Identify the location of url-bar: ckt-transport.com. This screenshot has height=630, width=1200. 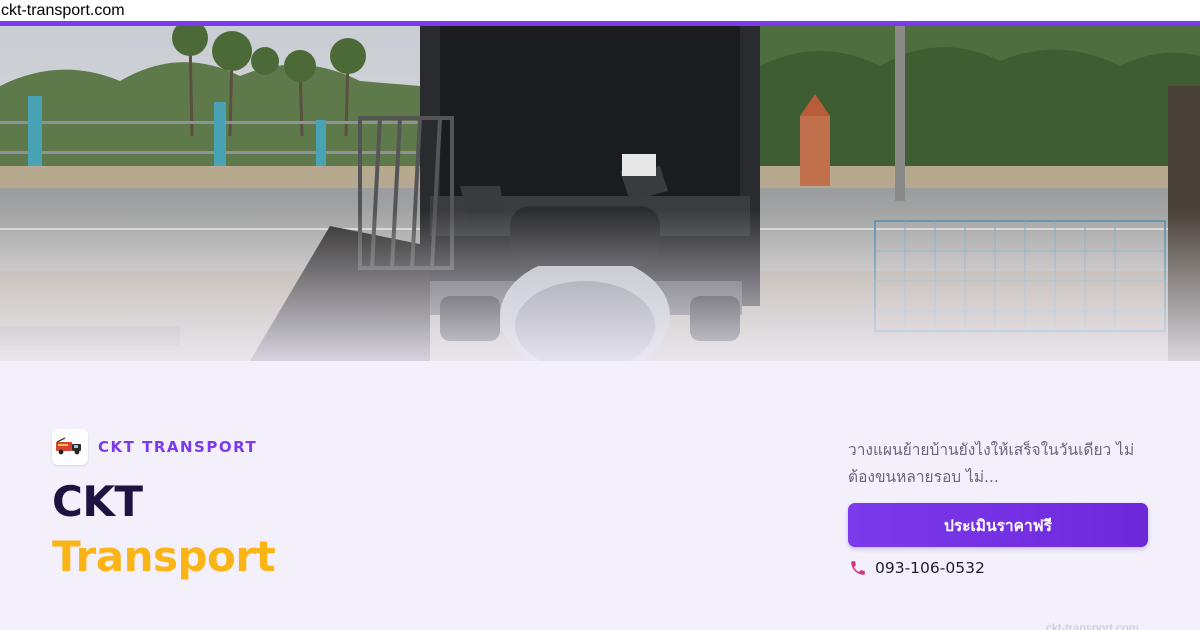
(600, 11).